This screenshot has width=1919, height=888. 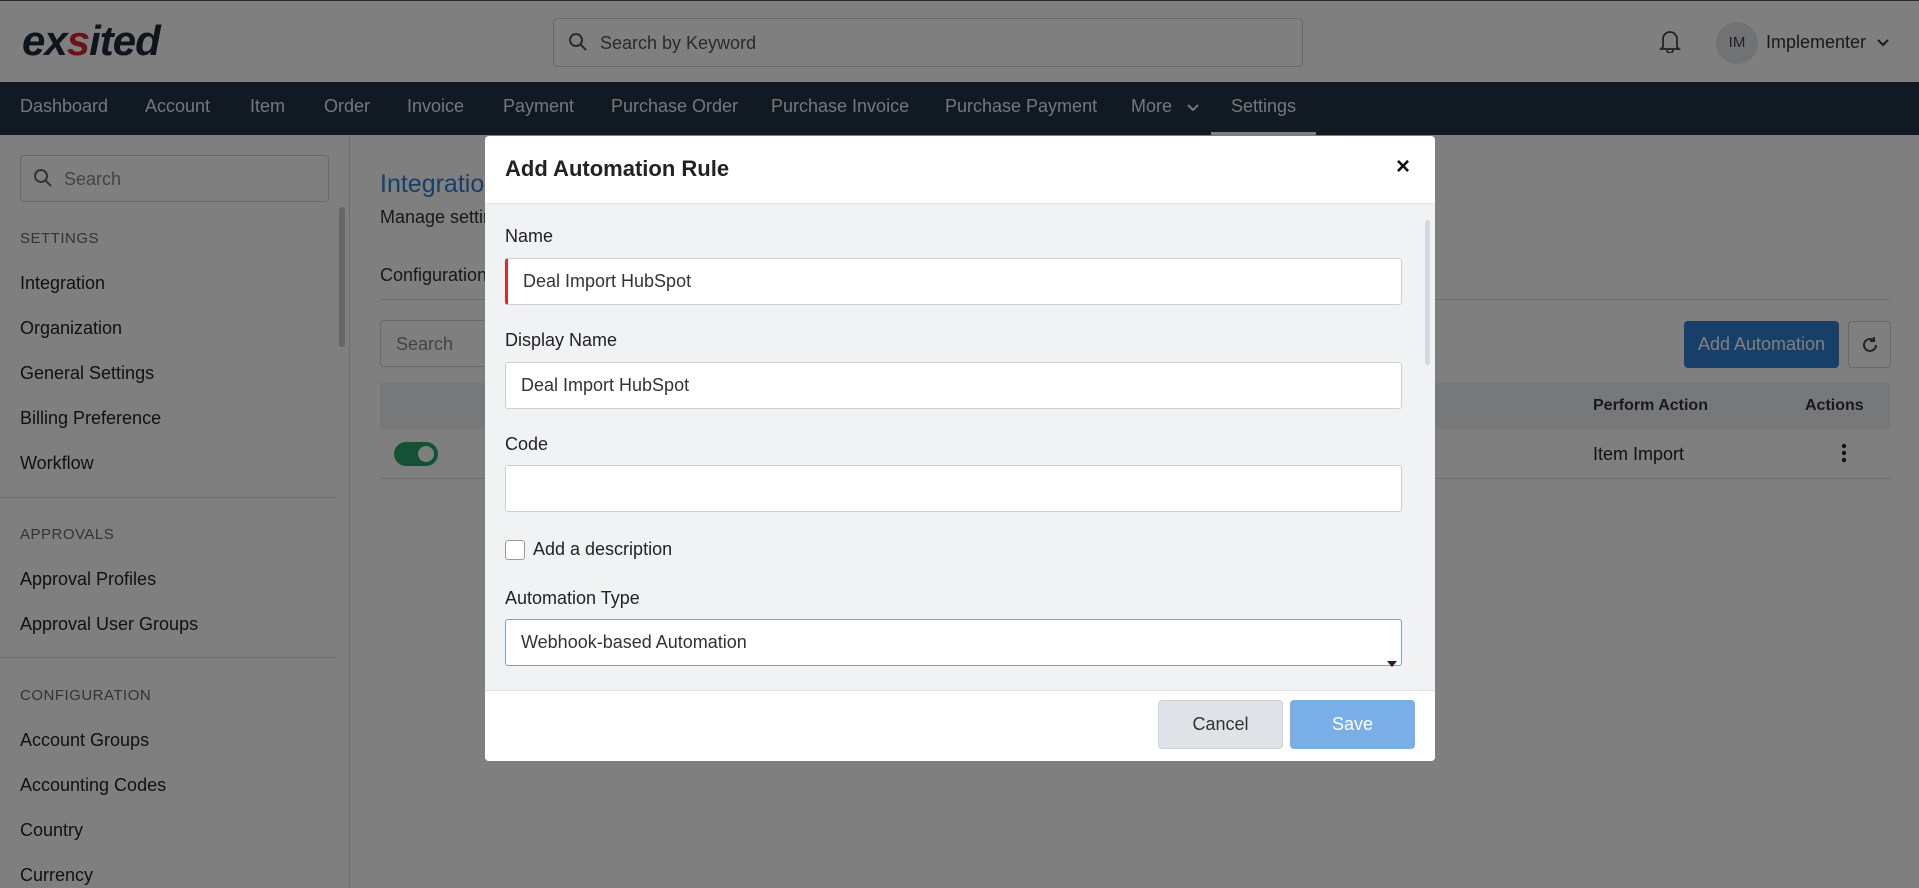 What do you see at coordinates (1220, 724) in the screenshot?
I see `cancel-button: Cancel` at bounding box center [1220, 724].